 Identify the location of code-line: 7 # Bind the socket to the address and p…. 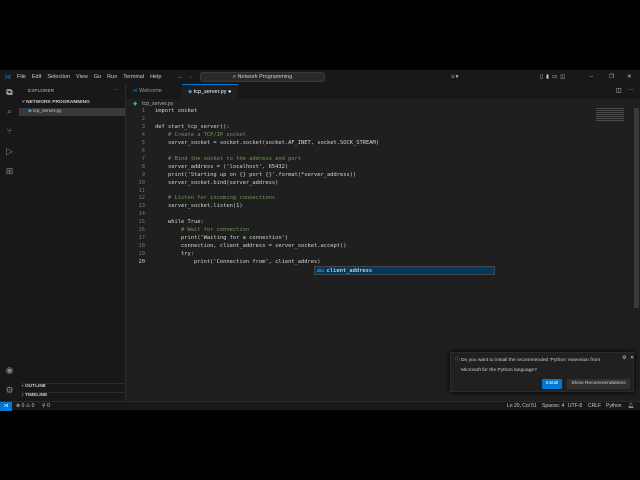
(252, 160).